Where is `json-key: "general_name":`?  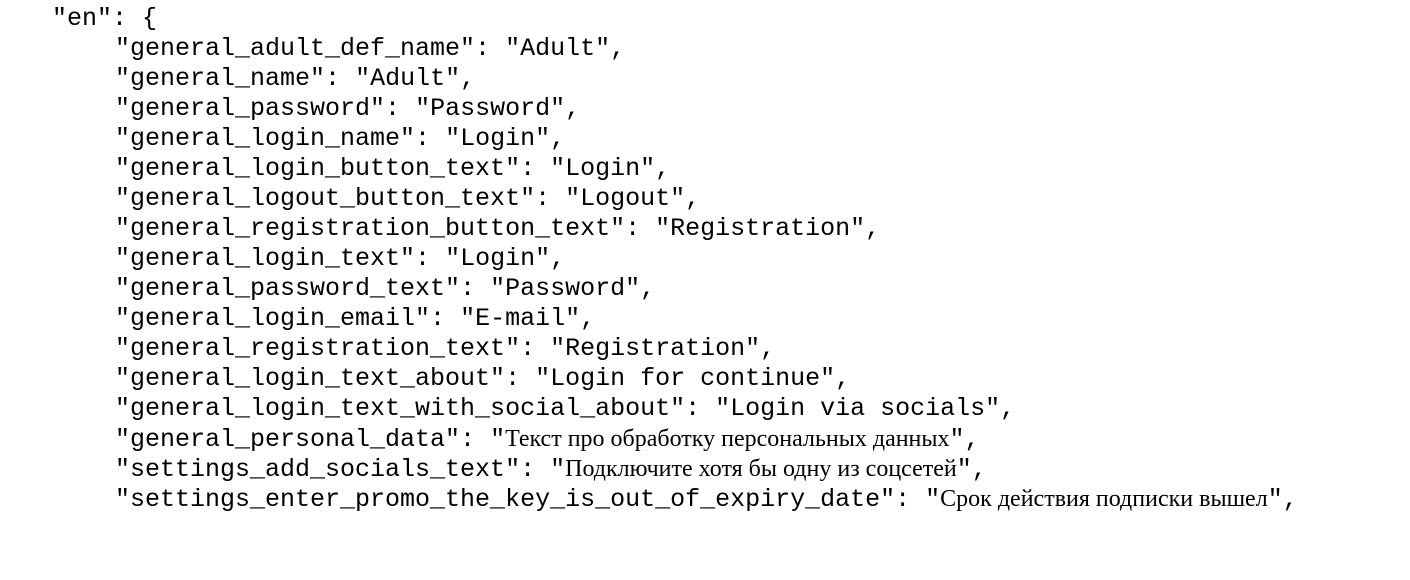 json-key: "general_name": is located at coordinates (228, 78).